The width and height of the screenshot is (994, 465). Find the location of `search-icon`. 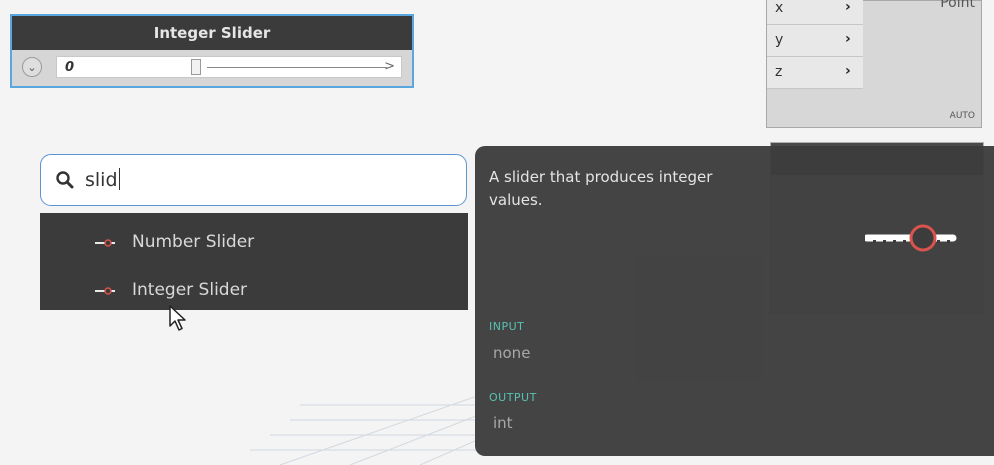

search-icon is located at coordinates (65, 180).